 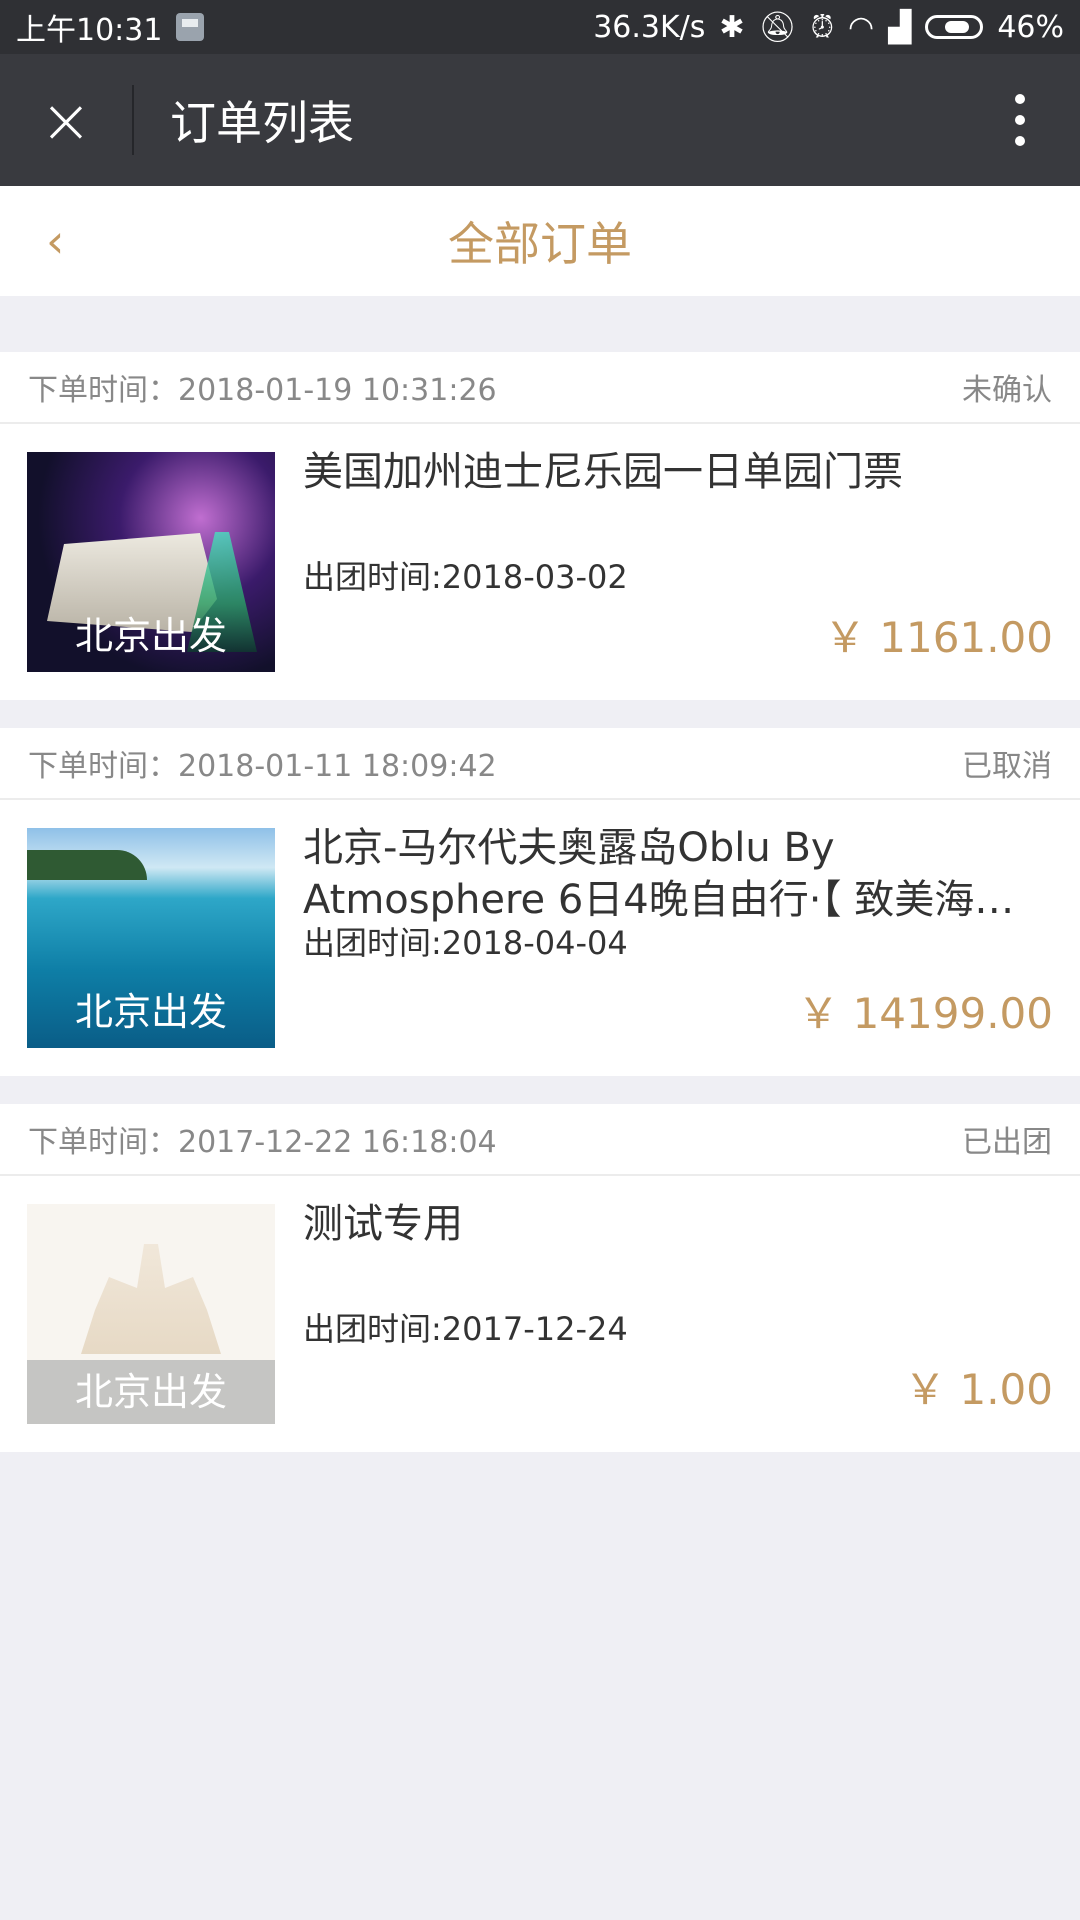 I want to click on product-title: 美国加州迪士尼乐园一日单园门票, so click(x=678, y=472).